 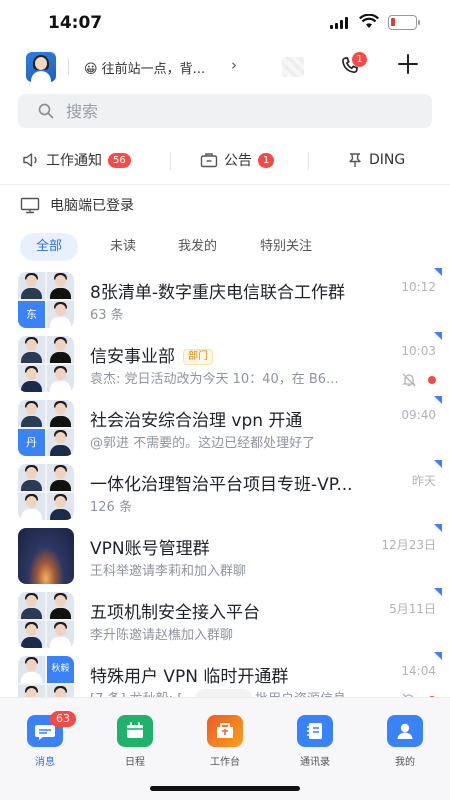 I want to click on clock: 14:07, so click(x=75, y=23).